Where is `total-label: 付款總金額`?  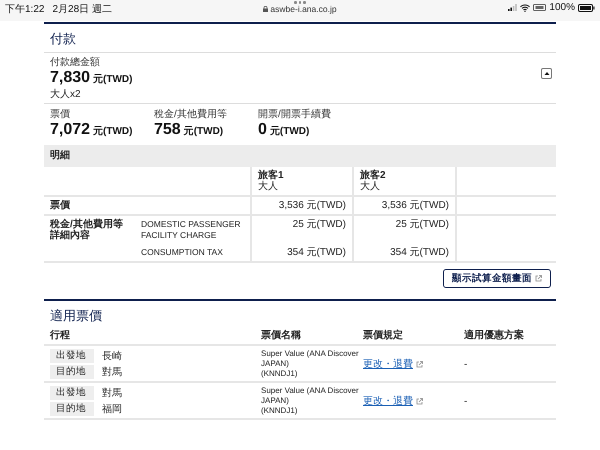
total-label: 付款總金額 is located at coordinates (75, 63).